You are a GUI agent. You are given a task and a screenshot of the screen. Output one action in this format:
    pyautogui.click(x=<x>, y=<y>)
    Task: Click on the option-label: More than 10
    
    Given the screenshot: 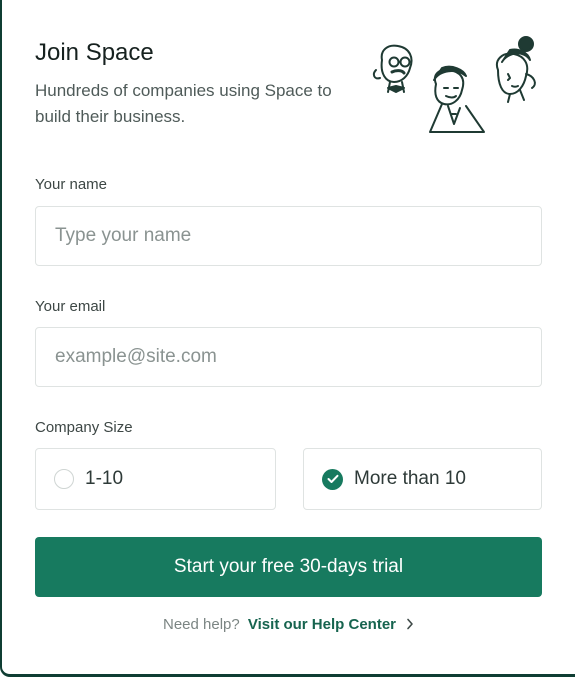 What is the action you would take?
    pyautogui.click(x=410, y=478)
    